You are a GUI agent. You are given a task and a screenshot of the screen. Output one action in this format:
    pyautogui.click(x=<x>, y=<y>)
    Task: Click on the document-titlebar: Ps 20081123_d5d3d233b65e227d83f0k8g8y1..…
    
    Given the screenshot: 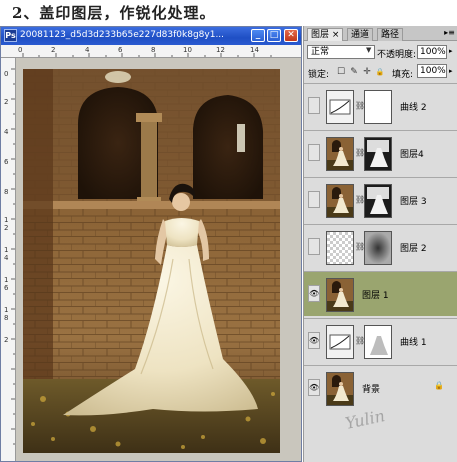 What is the action you would take?
    pyautogui.click(x=151, y=36)
    